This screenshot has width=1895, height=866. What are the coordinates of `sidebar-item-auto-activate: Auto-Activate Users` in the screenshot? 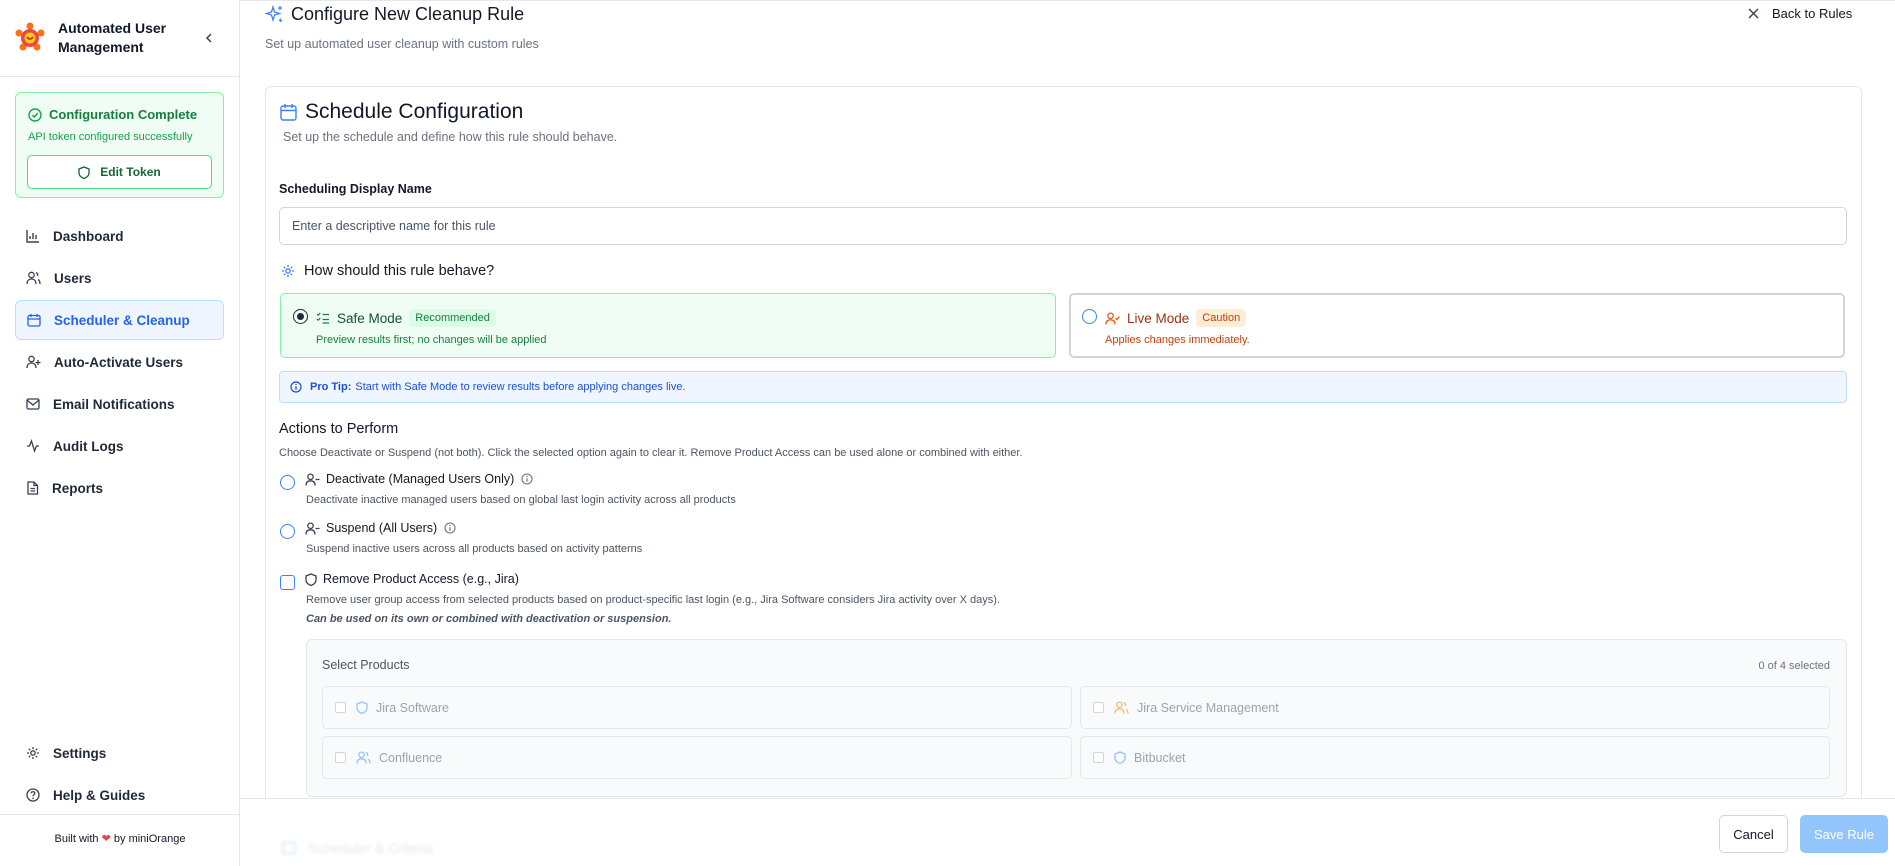 It's located at (119, 362).